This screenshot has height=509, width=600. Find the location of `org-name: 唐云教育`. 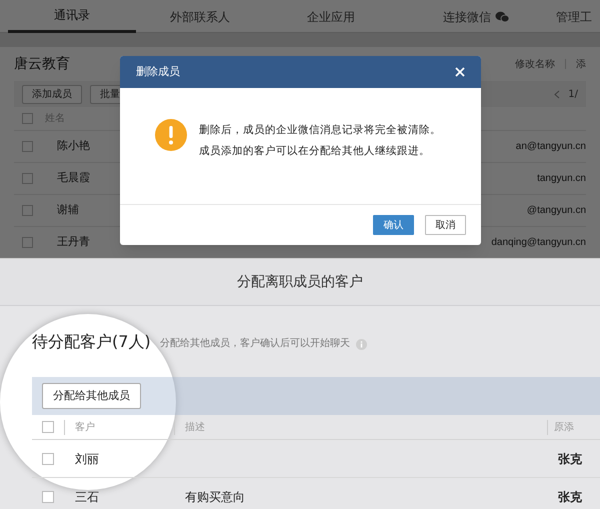

org-name: 唐云教育 is located at coordinates (42, 64).